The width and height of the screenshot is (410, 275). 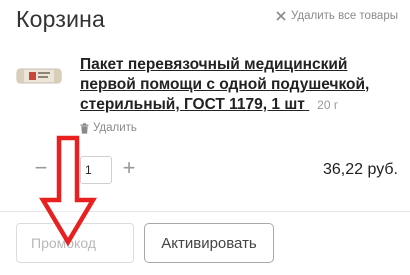 I want to click on product-weight: 20 г, so click(x=328, y=105).